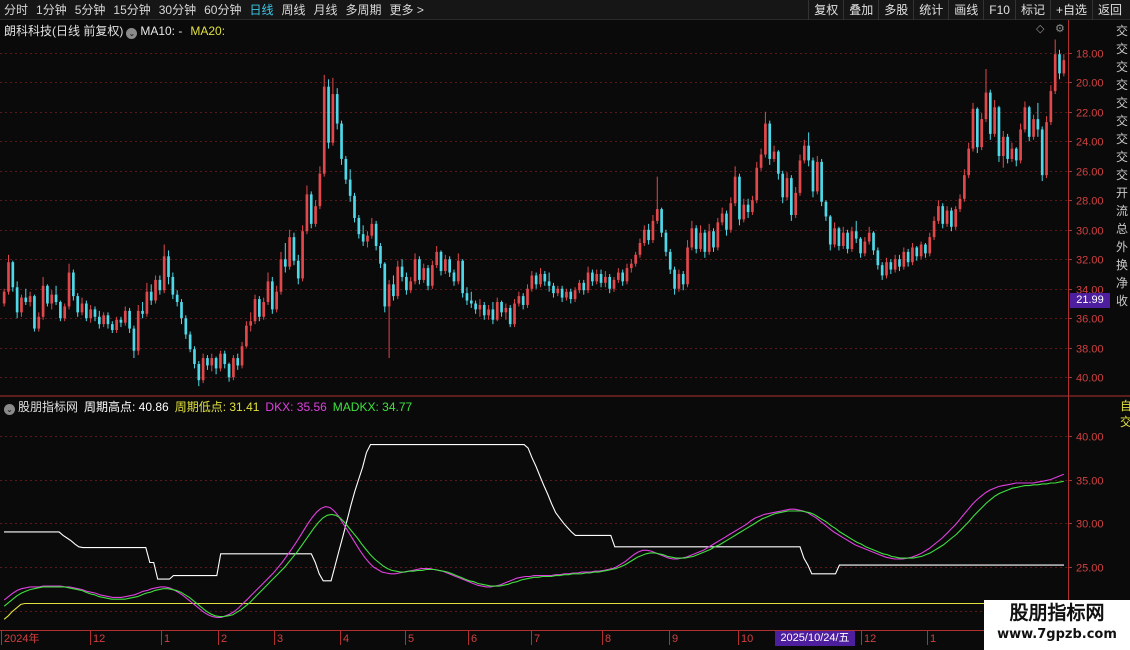 Image resolution: width=1130 pixels, height=650 pixels. Describe the element at coordinates (1061, 29) in the screenshot. I see `gear-icon: ⚙` at that location.